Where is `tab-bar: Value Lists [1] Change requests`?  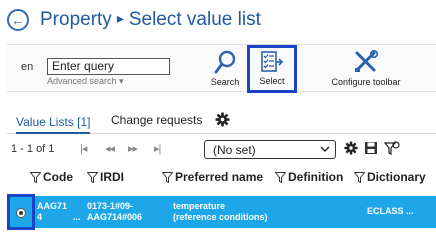 tab-bar: Value Lists [1] Change requests is located at coordinates (221, 122).